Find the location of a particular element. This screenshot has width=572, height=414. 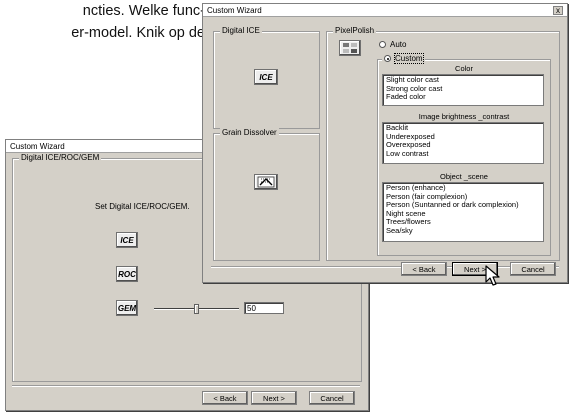

scene-label: Object _scene is located at coordinates (464, 176).